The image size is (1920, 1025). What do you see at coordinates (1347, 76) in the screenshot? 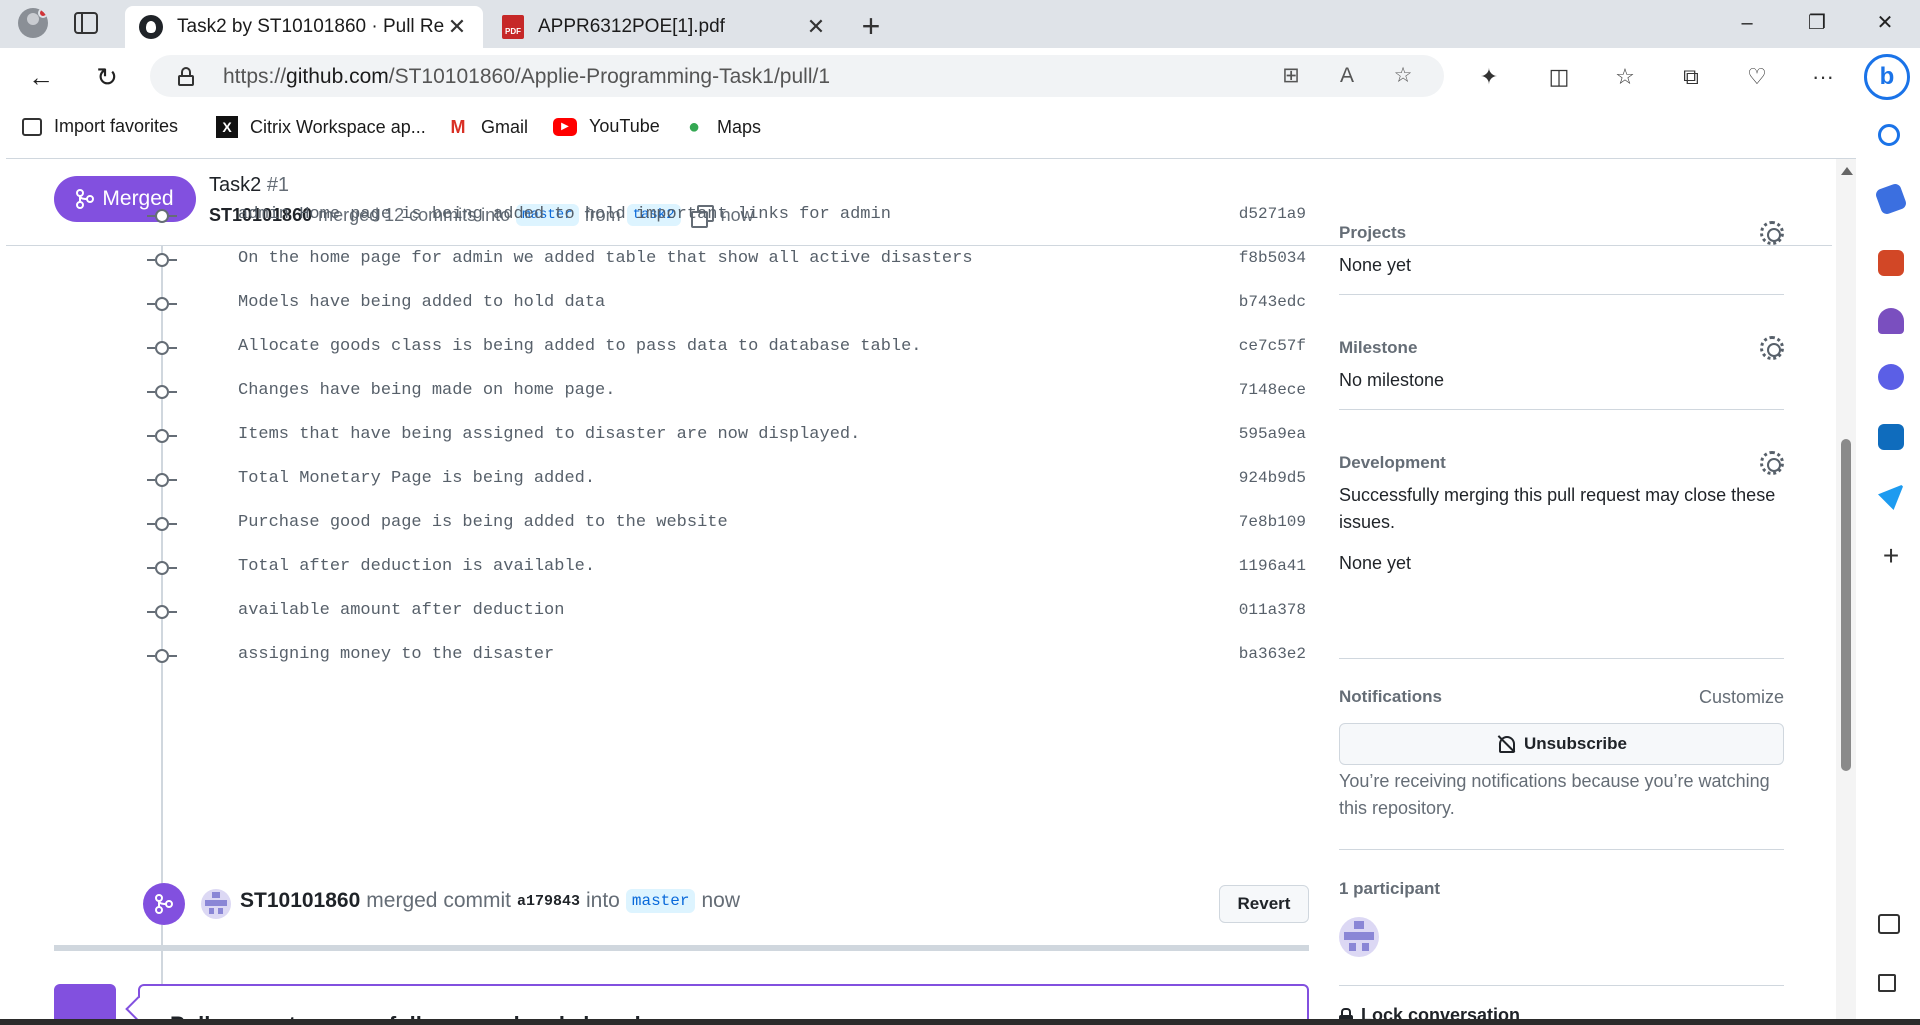
I see `read-aloud-icon: A` at bounding box center [1347, 76].